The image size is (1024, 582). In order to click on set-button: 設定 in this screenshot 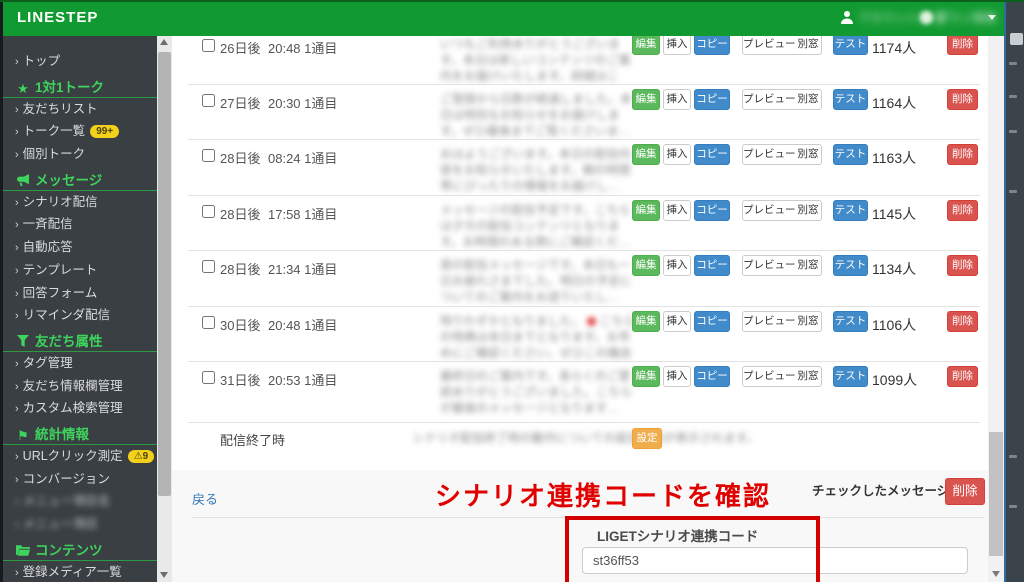, I will do `click(647, 438)`.